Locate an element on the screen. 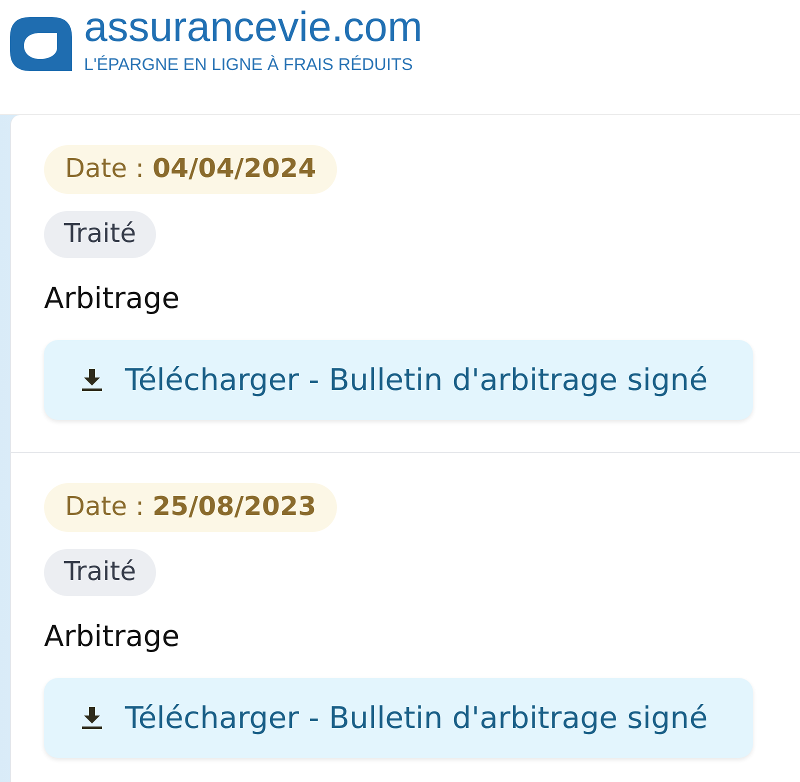 The height and width of the screenshot is (782, 800). site-name: assurancevie.com is located at coordinates (253, 27).